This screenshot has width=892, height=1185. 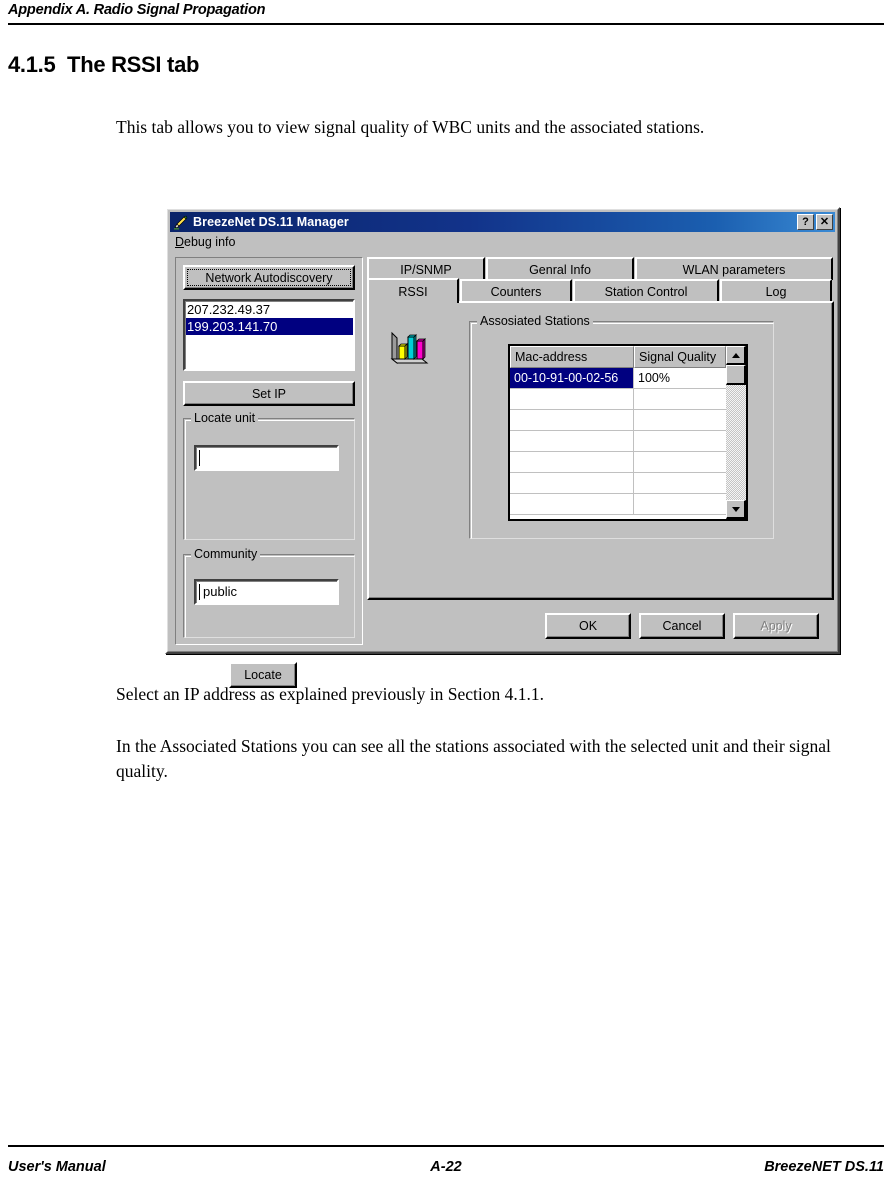 I want to click on ip-address-list: 207.232.49.37 199.203.141.70, so click(x=269, y=335).